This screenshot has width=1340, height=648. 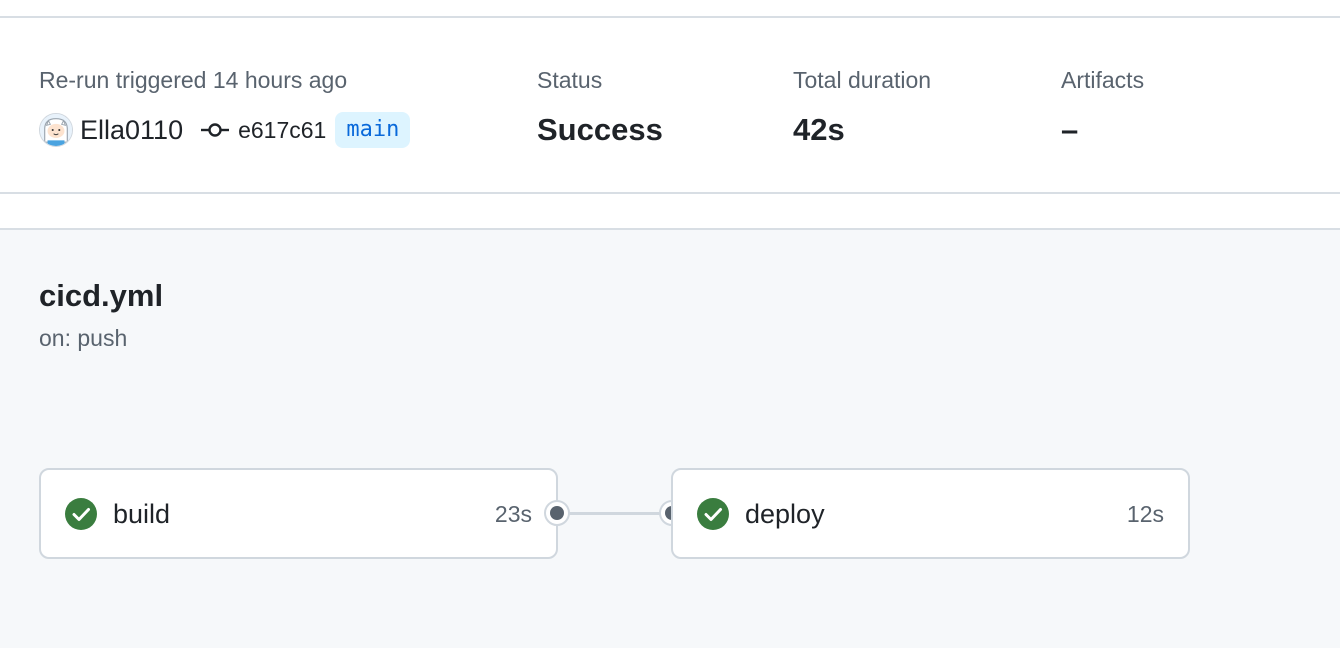 I want to click on status-label: Status, so click(x=570, y=80).